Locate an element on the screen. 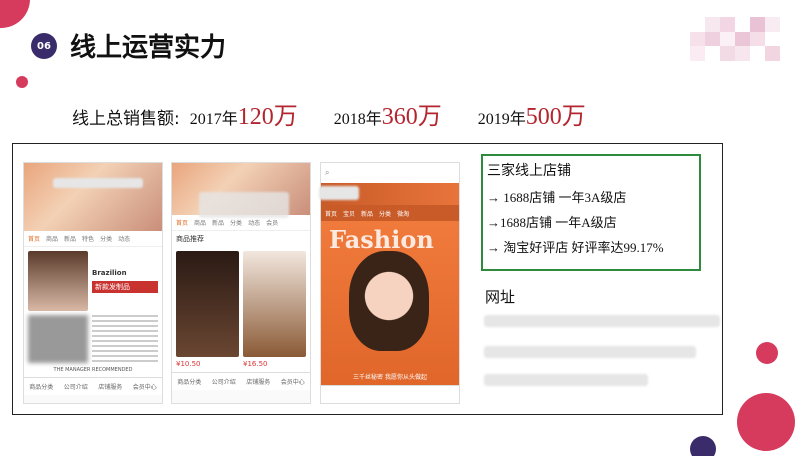  model-portrait is located at coordinates (389, 301).